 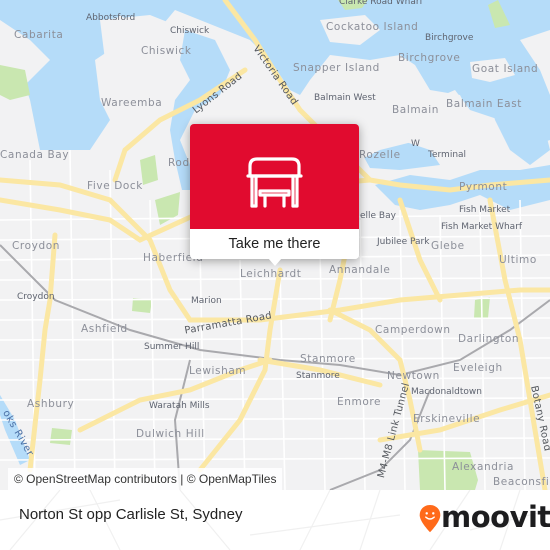 I want to click on map-label-suburb: Ashbury, so click(x=51, y=404).